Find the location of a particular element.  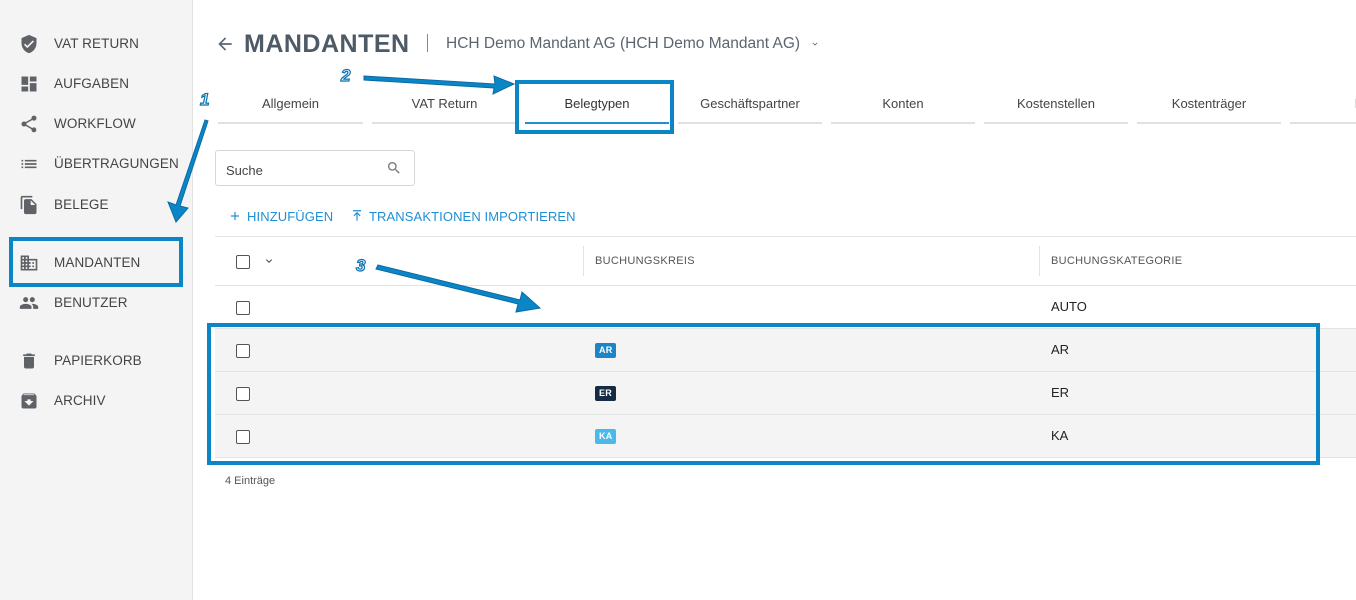

dashboard-icon is located at coordinates (29, 84).